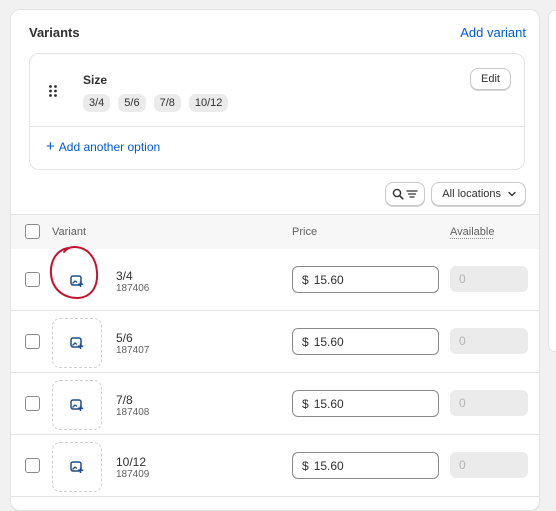 This screenshot has width=556, height=511. I want to click on divider, so click(277, 126).